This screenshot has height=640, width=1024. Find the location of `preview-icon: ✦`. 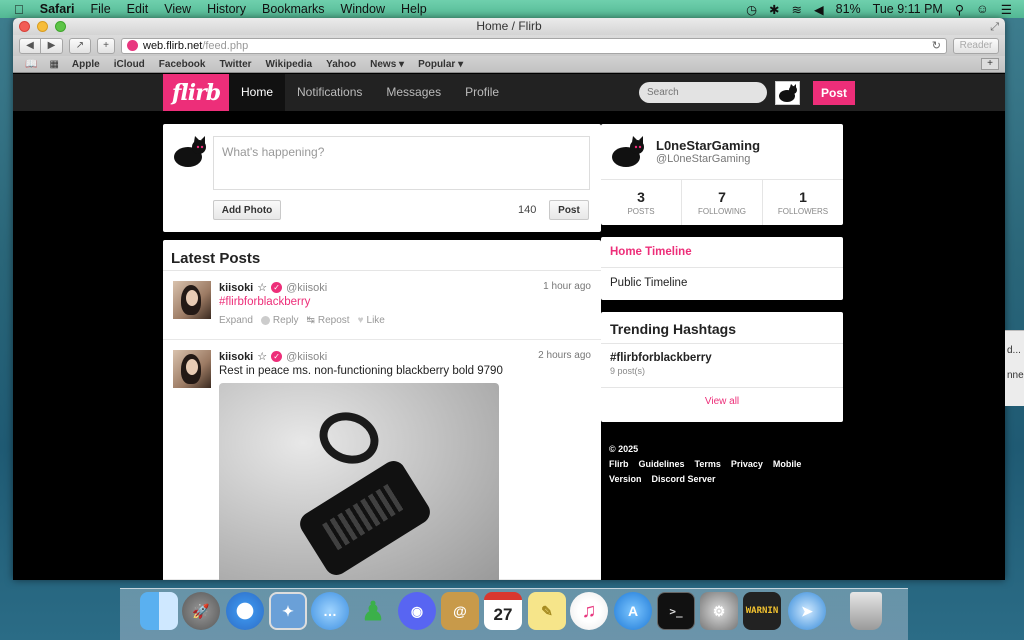

preview-icon: ✦ is located at coordinates (288, 611).